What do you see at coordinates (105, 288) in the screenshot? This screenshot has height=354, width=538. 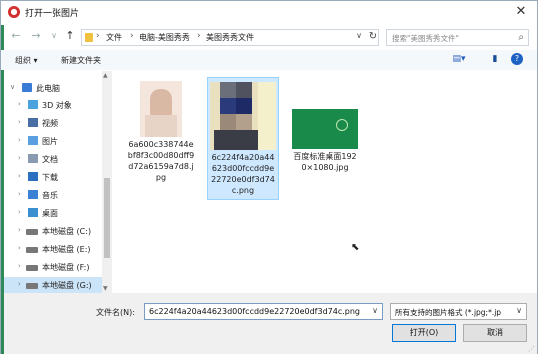 I see `scroll-down-arrow-icon: ▼` at bounding box center [105, 288].